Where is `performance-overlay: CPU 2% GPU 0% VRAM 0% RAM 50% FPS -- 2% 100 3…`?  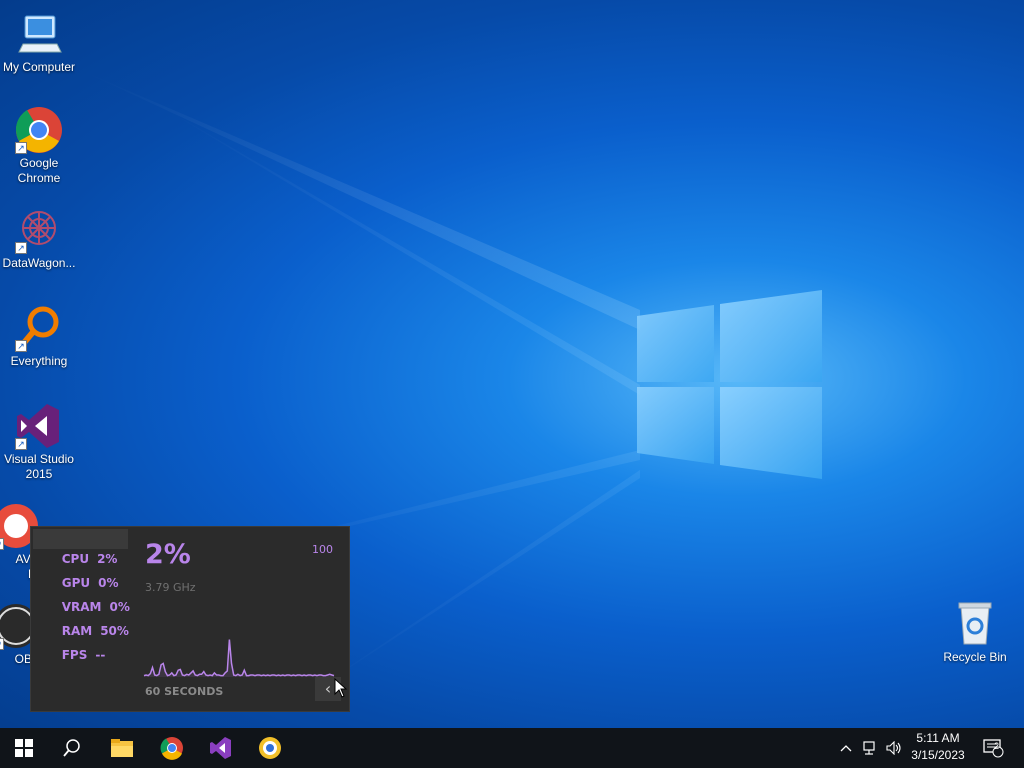 performance-overlay: CPU 2% GPU 0% VRAM 0% RAM 50% FPS -- 2% 100 3… is located at coordinates (190, 619).